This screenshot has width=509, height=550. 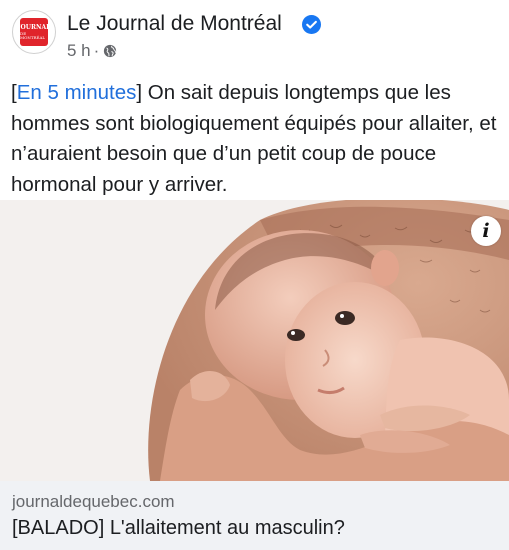 What do you see at coordinates (110, 51) in the screenshot?
I see `globe-icon` at bounding box center [110, 51].